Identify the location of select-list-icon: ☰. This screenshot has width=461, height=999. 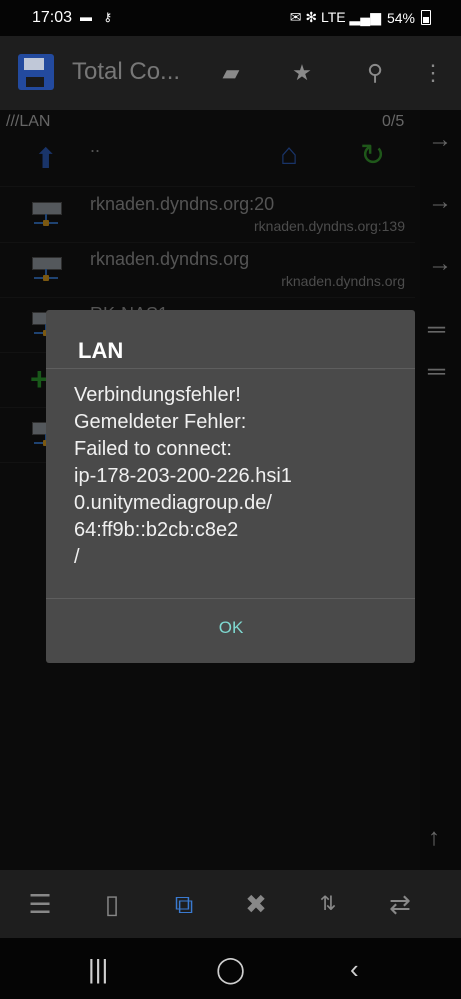
(40, 904).